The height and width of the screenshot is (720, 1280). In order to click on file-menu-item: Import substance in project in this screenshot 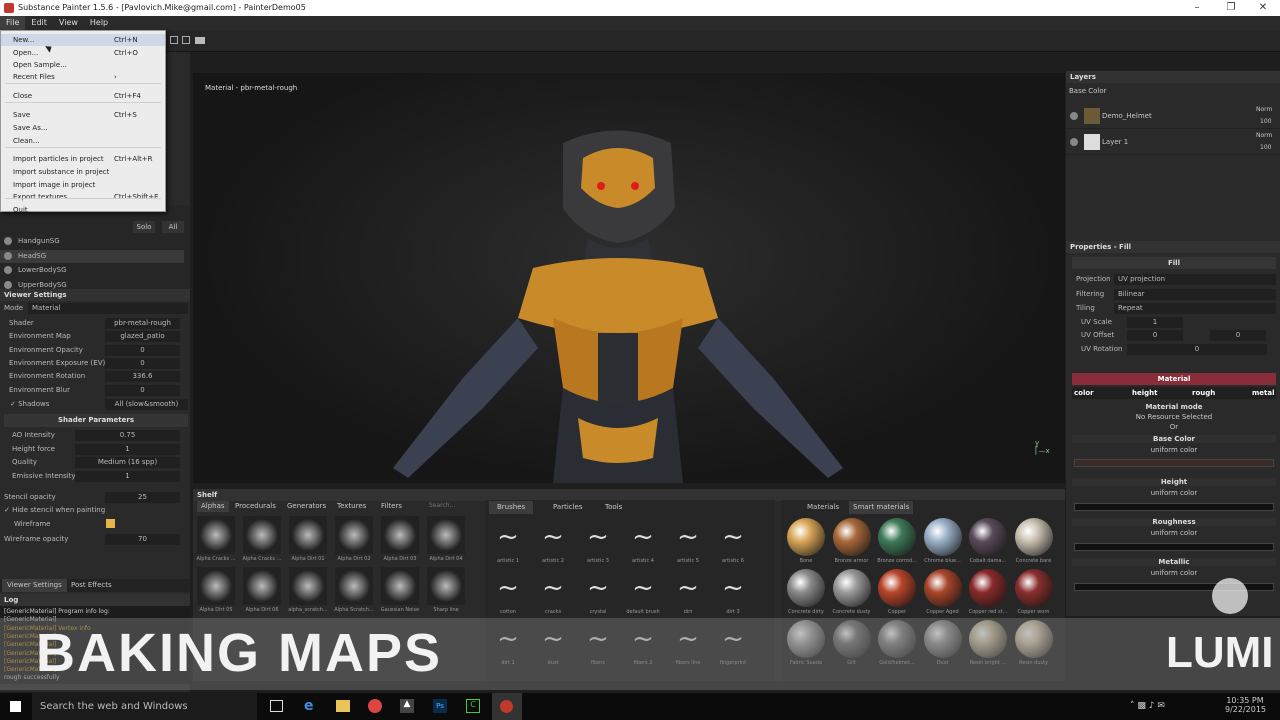, I will do `click(83, 172)`.